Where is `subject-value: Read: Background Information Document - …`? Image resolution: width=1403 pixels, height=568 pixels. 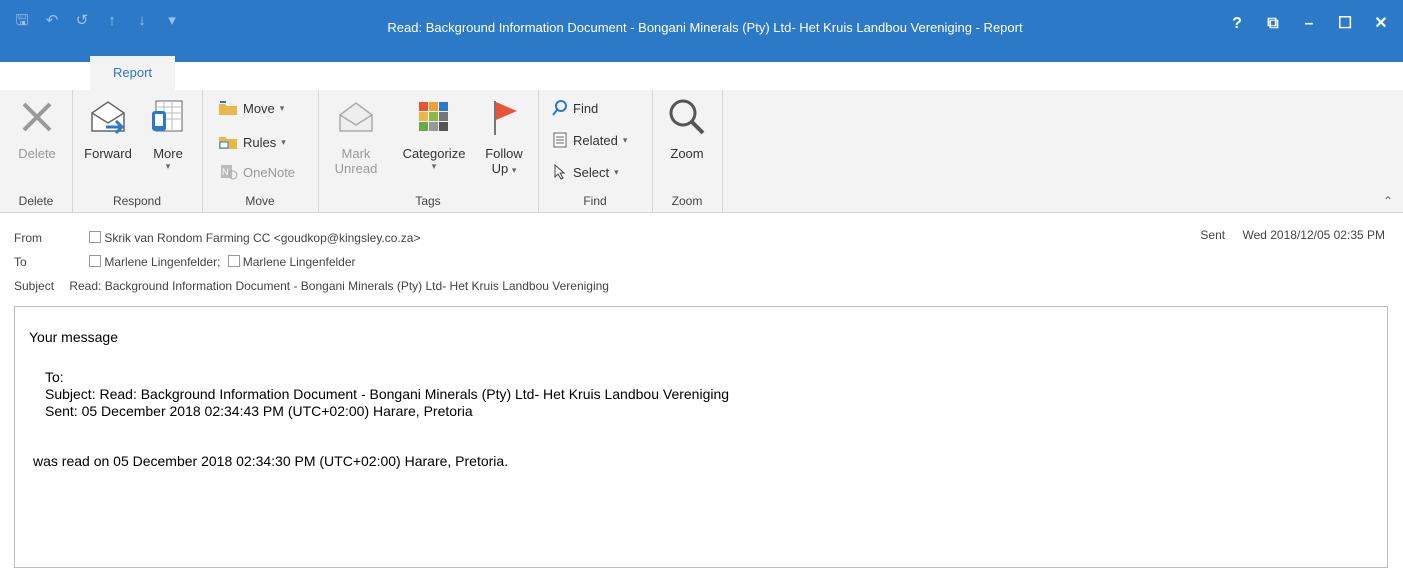 subject-value: Read: Background Information Document - … is located at coordinates (339, 286).